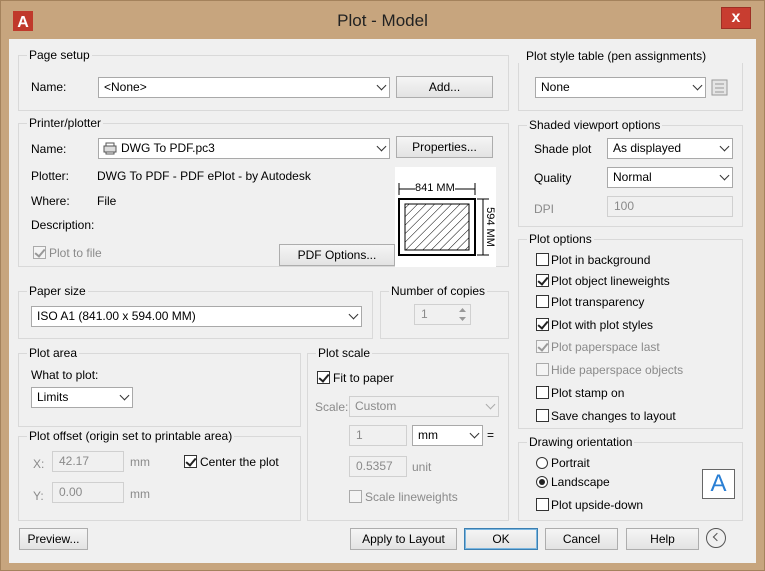 This screenshot has width=765, height=571. I want to click on portrait-radio, so click(542, 463).